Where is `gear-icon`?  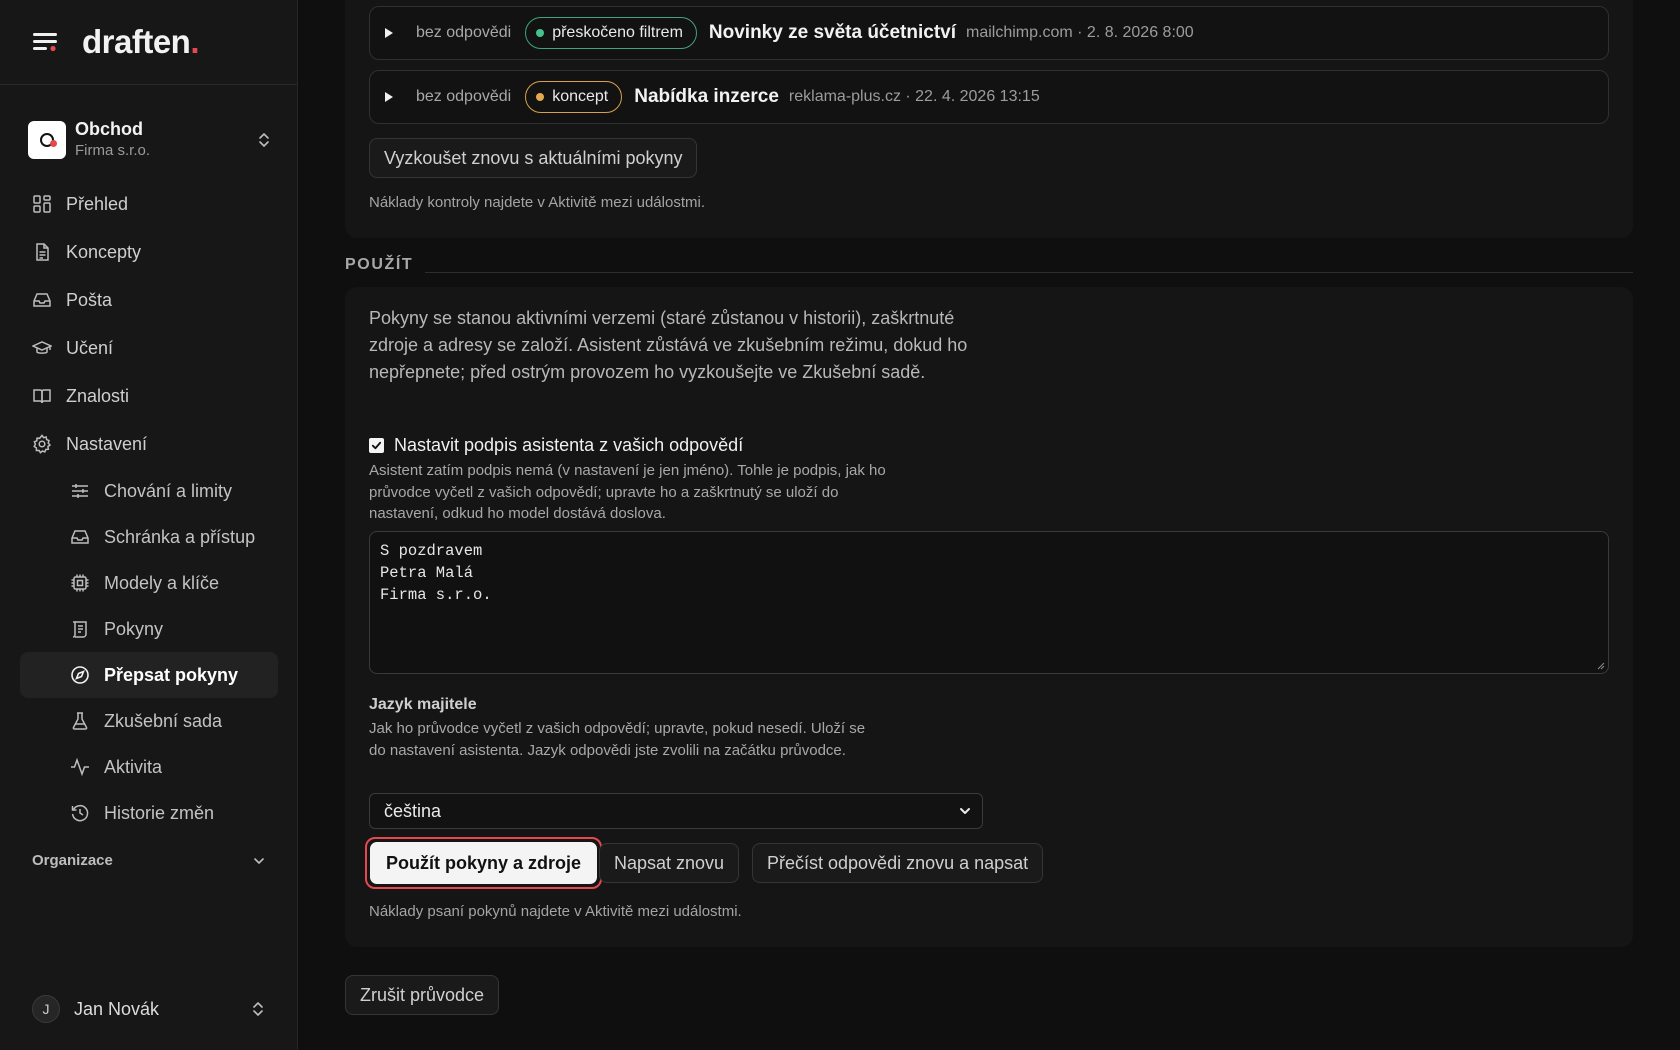 gear-icon is located at coordinates (42, 444).